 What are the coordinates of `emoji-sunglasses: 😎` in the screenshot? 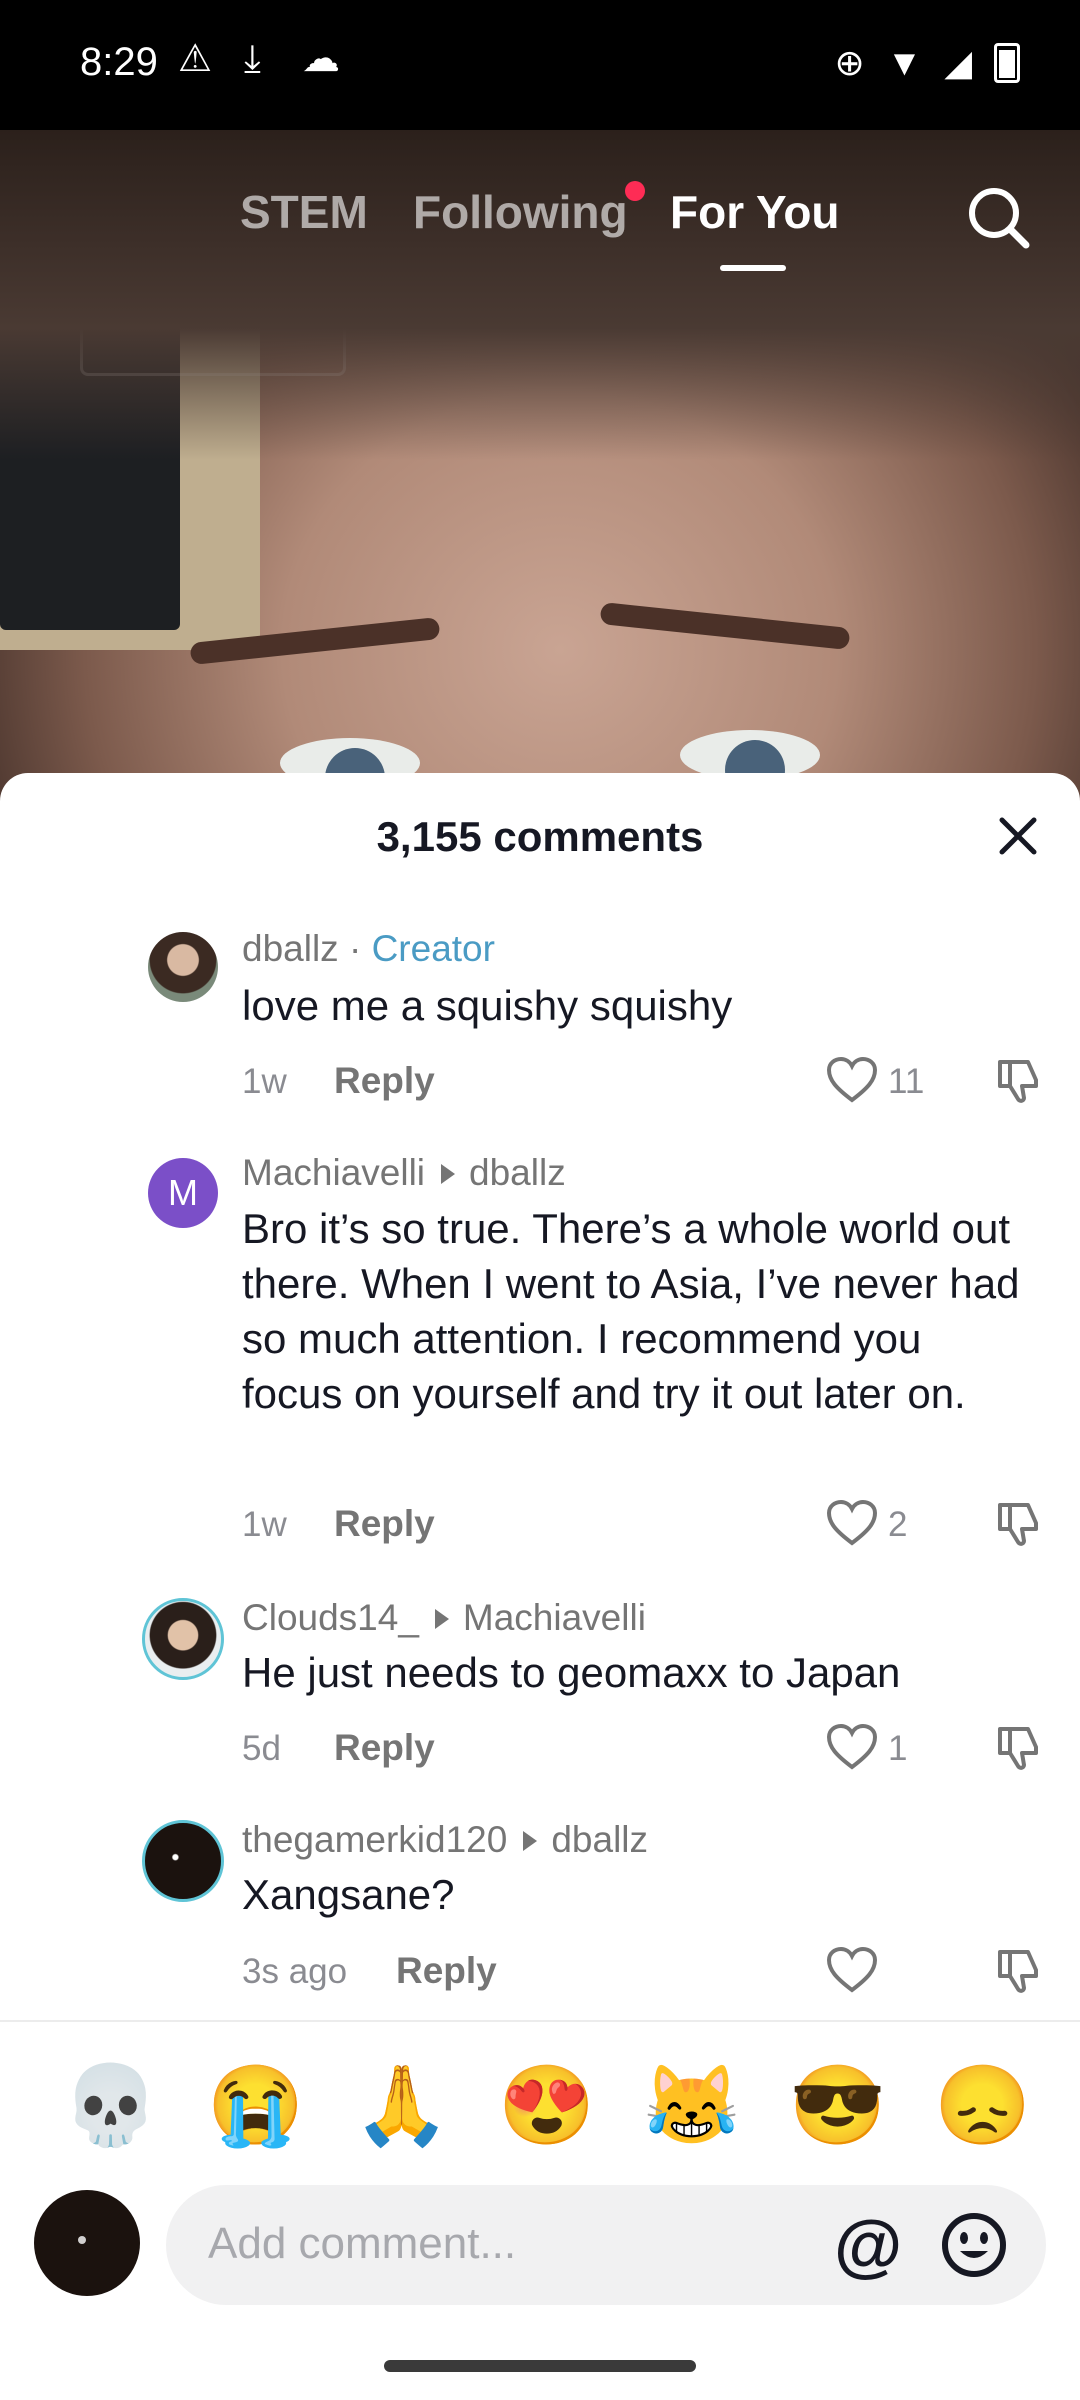 It's located at (837, 2105).